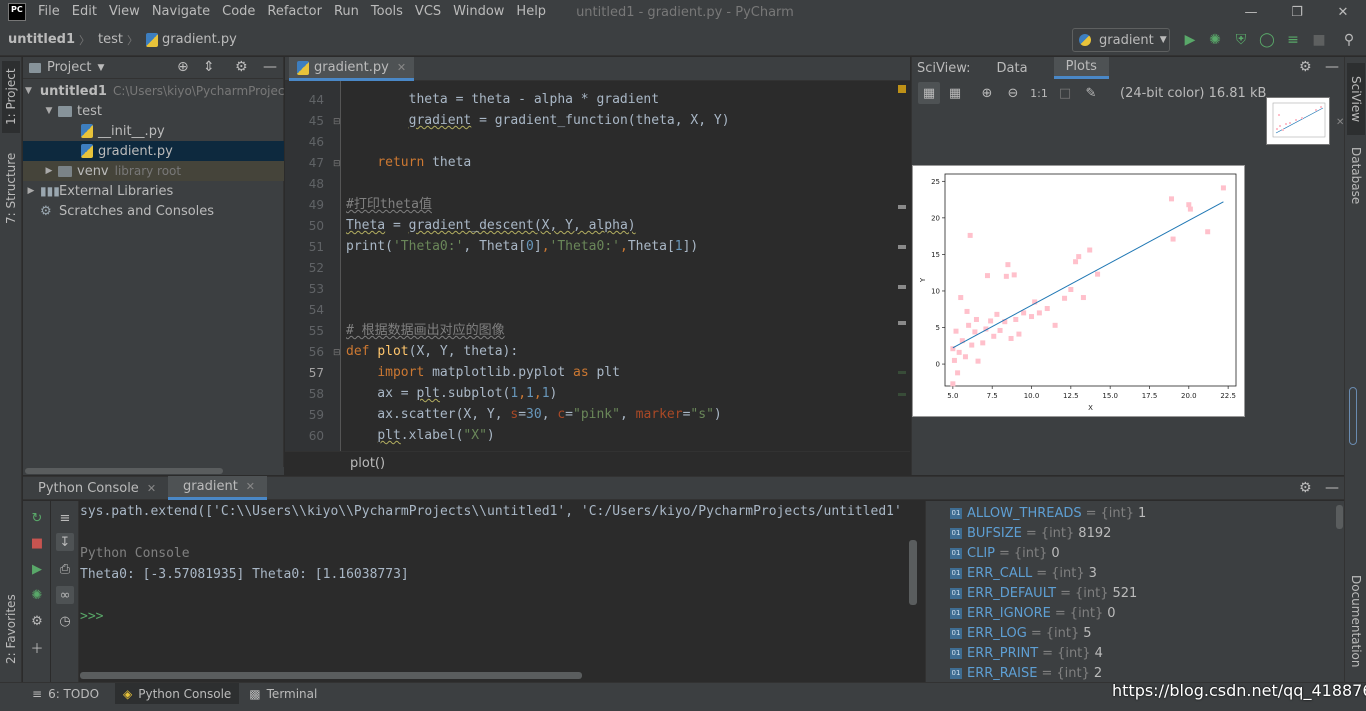 The width and height of the screenshot is (1366, 711). What do you see at coordinates (1005, 553) in the screenshot?
I see `variable-row: 01 CLIP = {int} 0` at bounding box center [1005, 553].